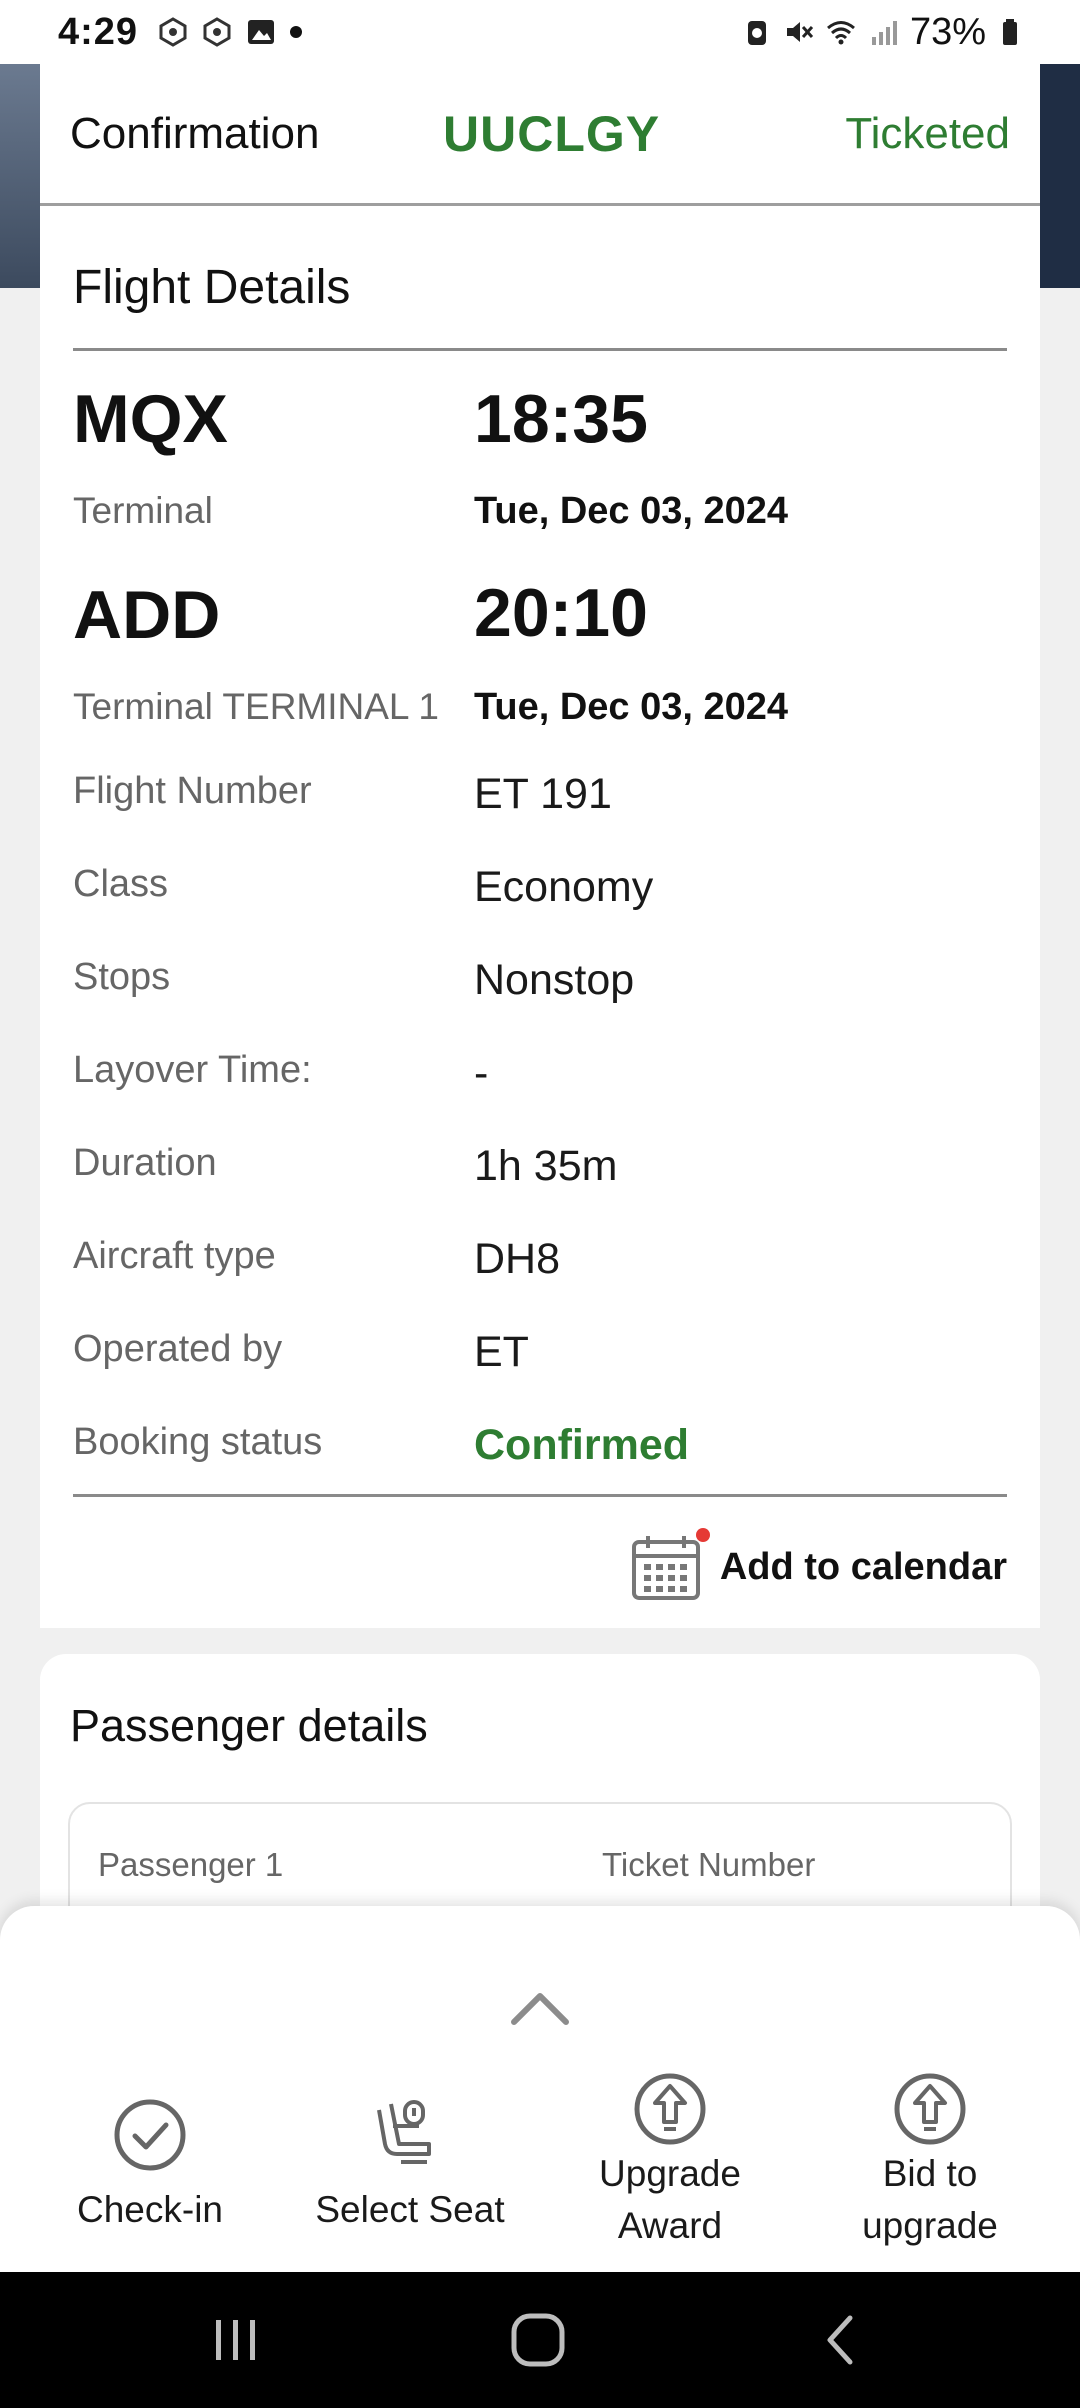  What do you see at coordinates (147, 615) in the screenshot?
I see `arrival-airport: ADD` at bounding box center [147, 615].